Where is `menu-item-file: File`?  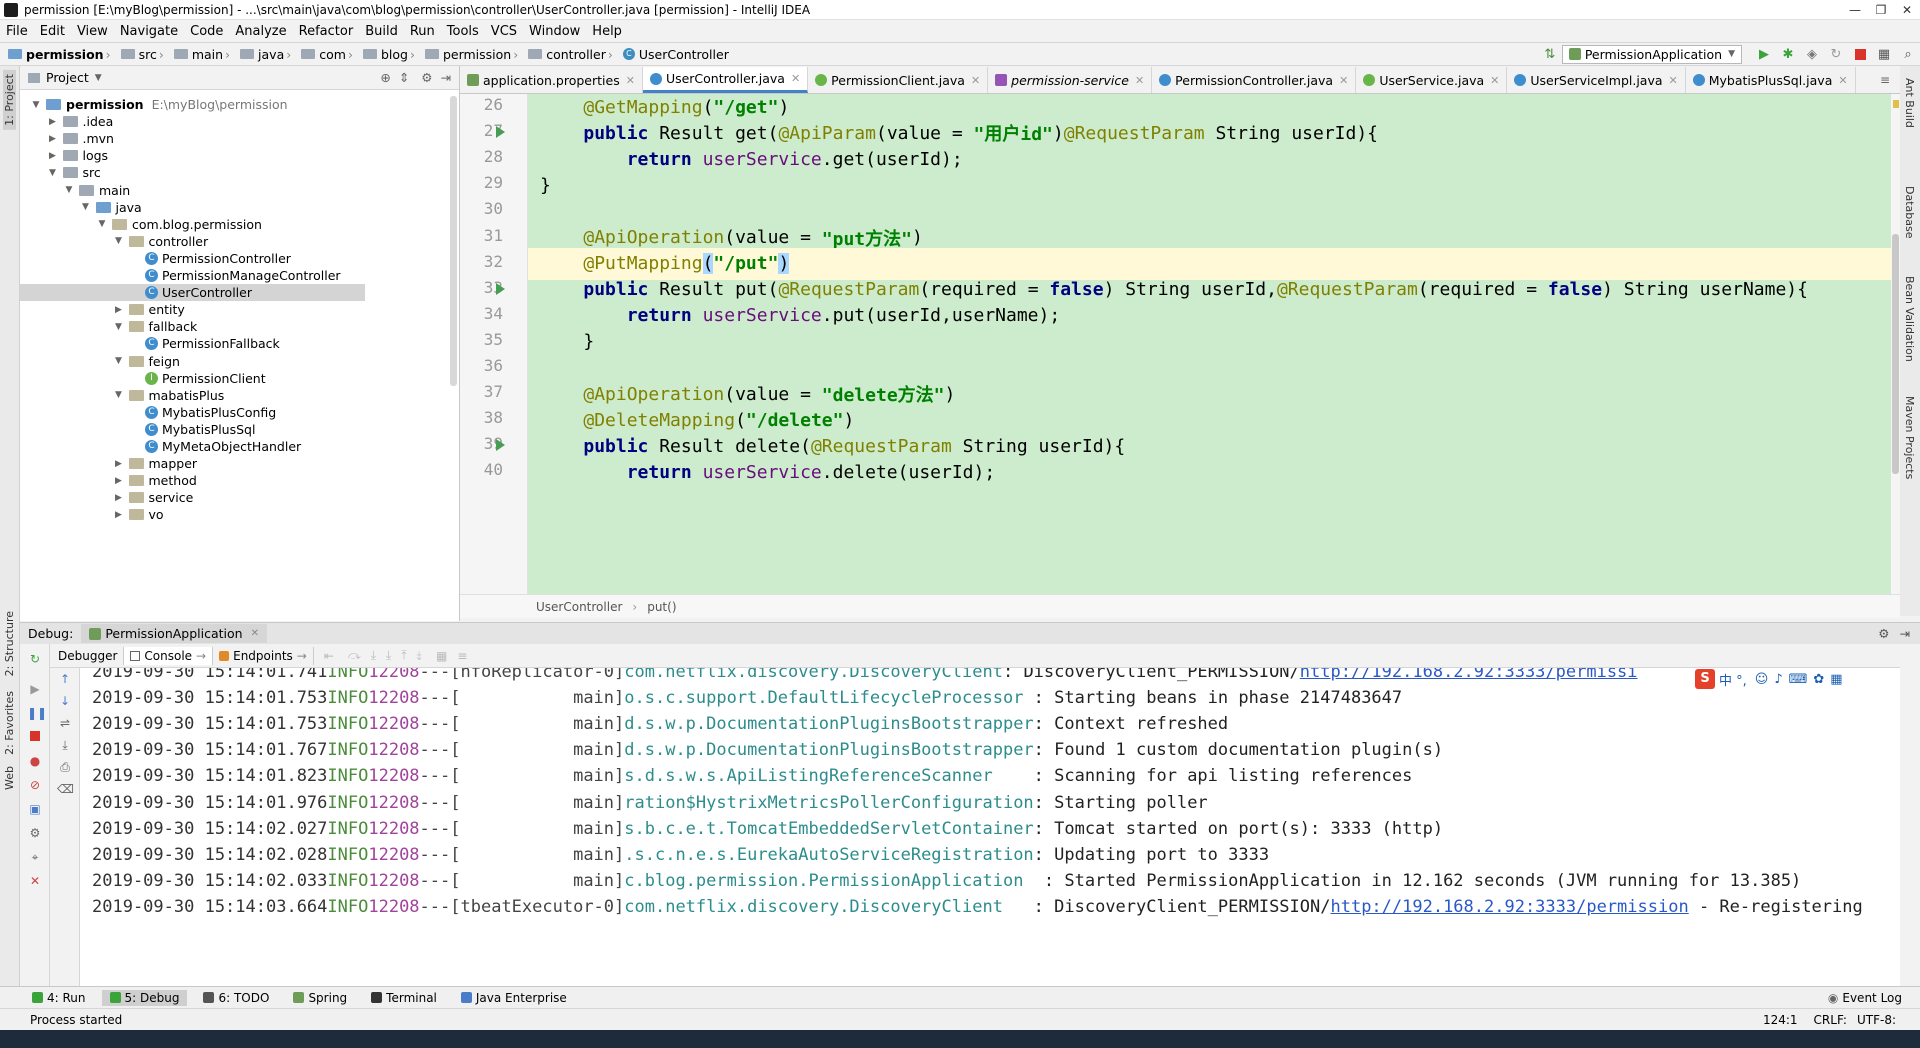
menu-item-file: File is located at coordinates (17, 31).